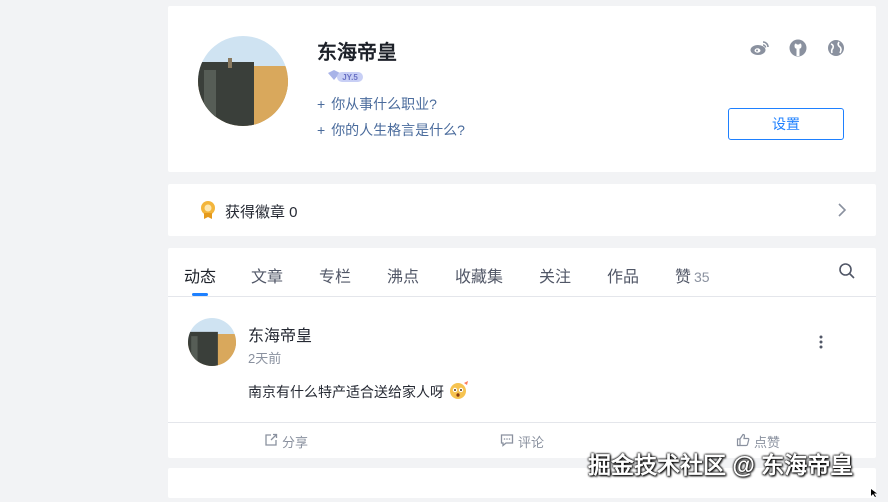  I want to click on comment-label: 评论, so click(530, 442).